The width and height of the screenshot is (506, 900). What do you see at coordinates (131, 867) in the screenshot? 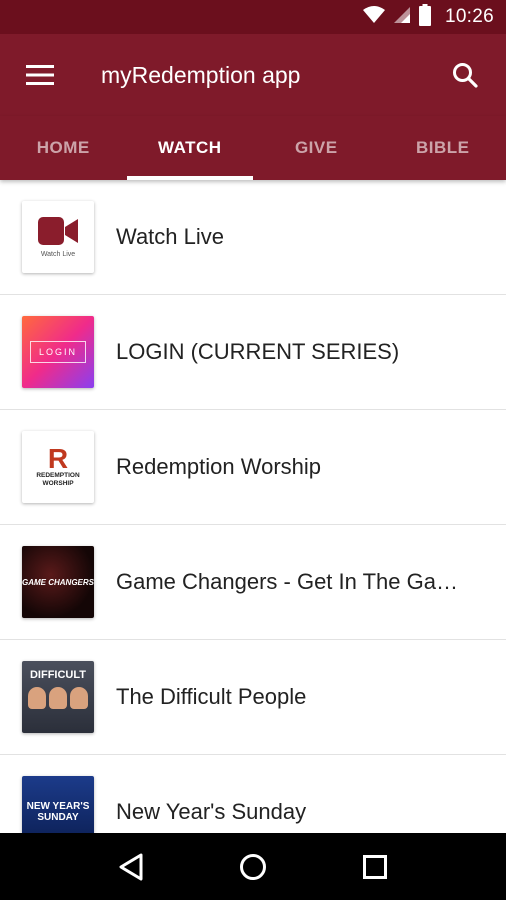
I see `back-icon` at bounding box center [131, 867].